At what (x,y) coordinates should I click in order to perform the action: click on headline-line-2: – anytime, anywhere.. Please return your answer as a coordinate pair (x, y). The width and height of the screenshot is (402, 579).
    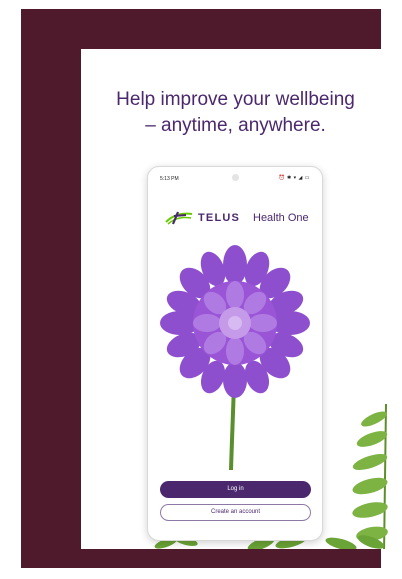
    Looking at the image, I should click on (235, 125).